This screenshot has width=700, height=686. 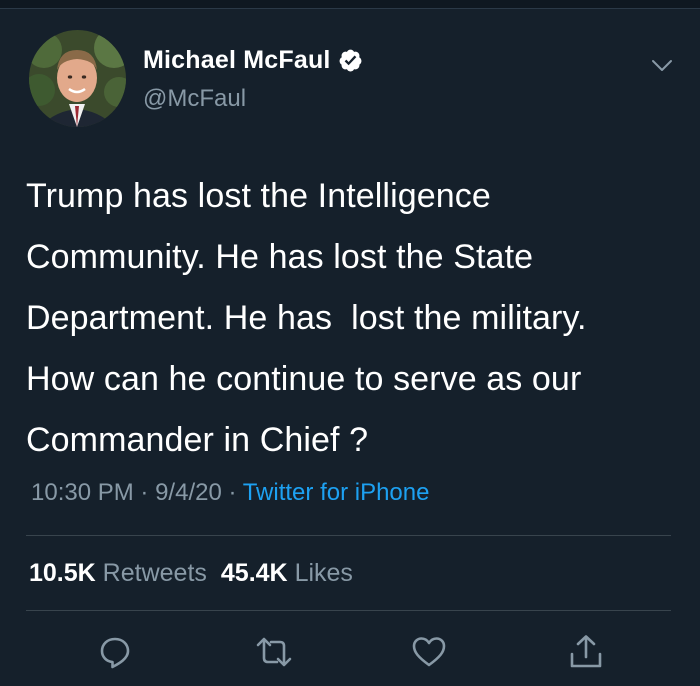 What do you see at coordinates (254, 573) in the screenshot?
I see `like-count: 45.4K` at bounding box center [254, 573].